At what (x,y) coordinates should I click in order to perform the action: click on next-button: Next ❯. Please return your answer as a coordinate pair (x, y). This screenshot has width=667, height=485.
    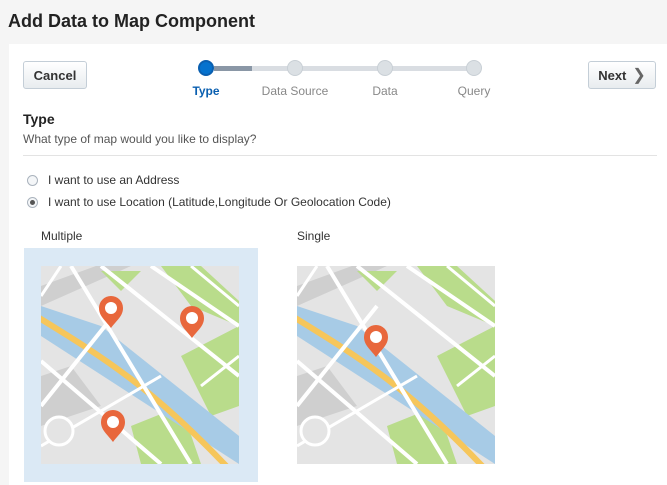
    Looking at the image, I should click on (622, 75).